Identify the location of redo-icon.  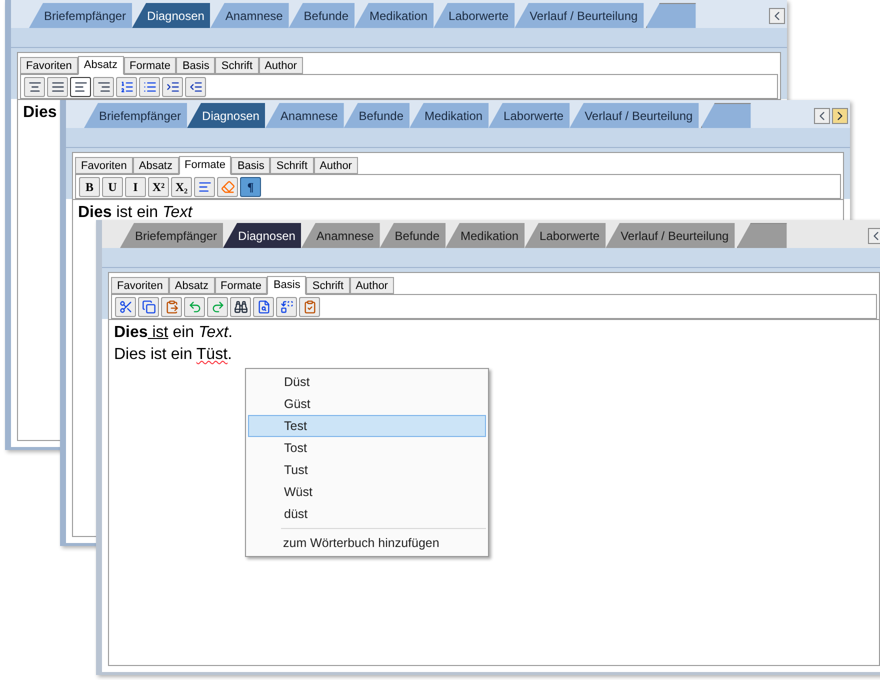
(217, 307).